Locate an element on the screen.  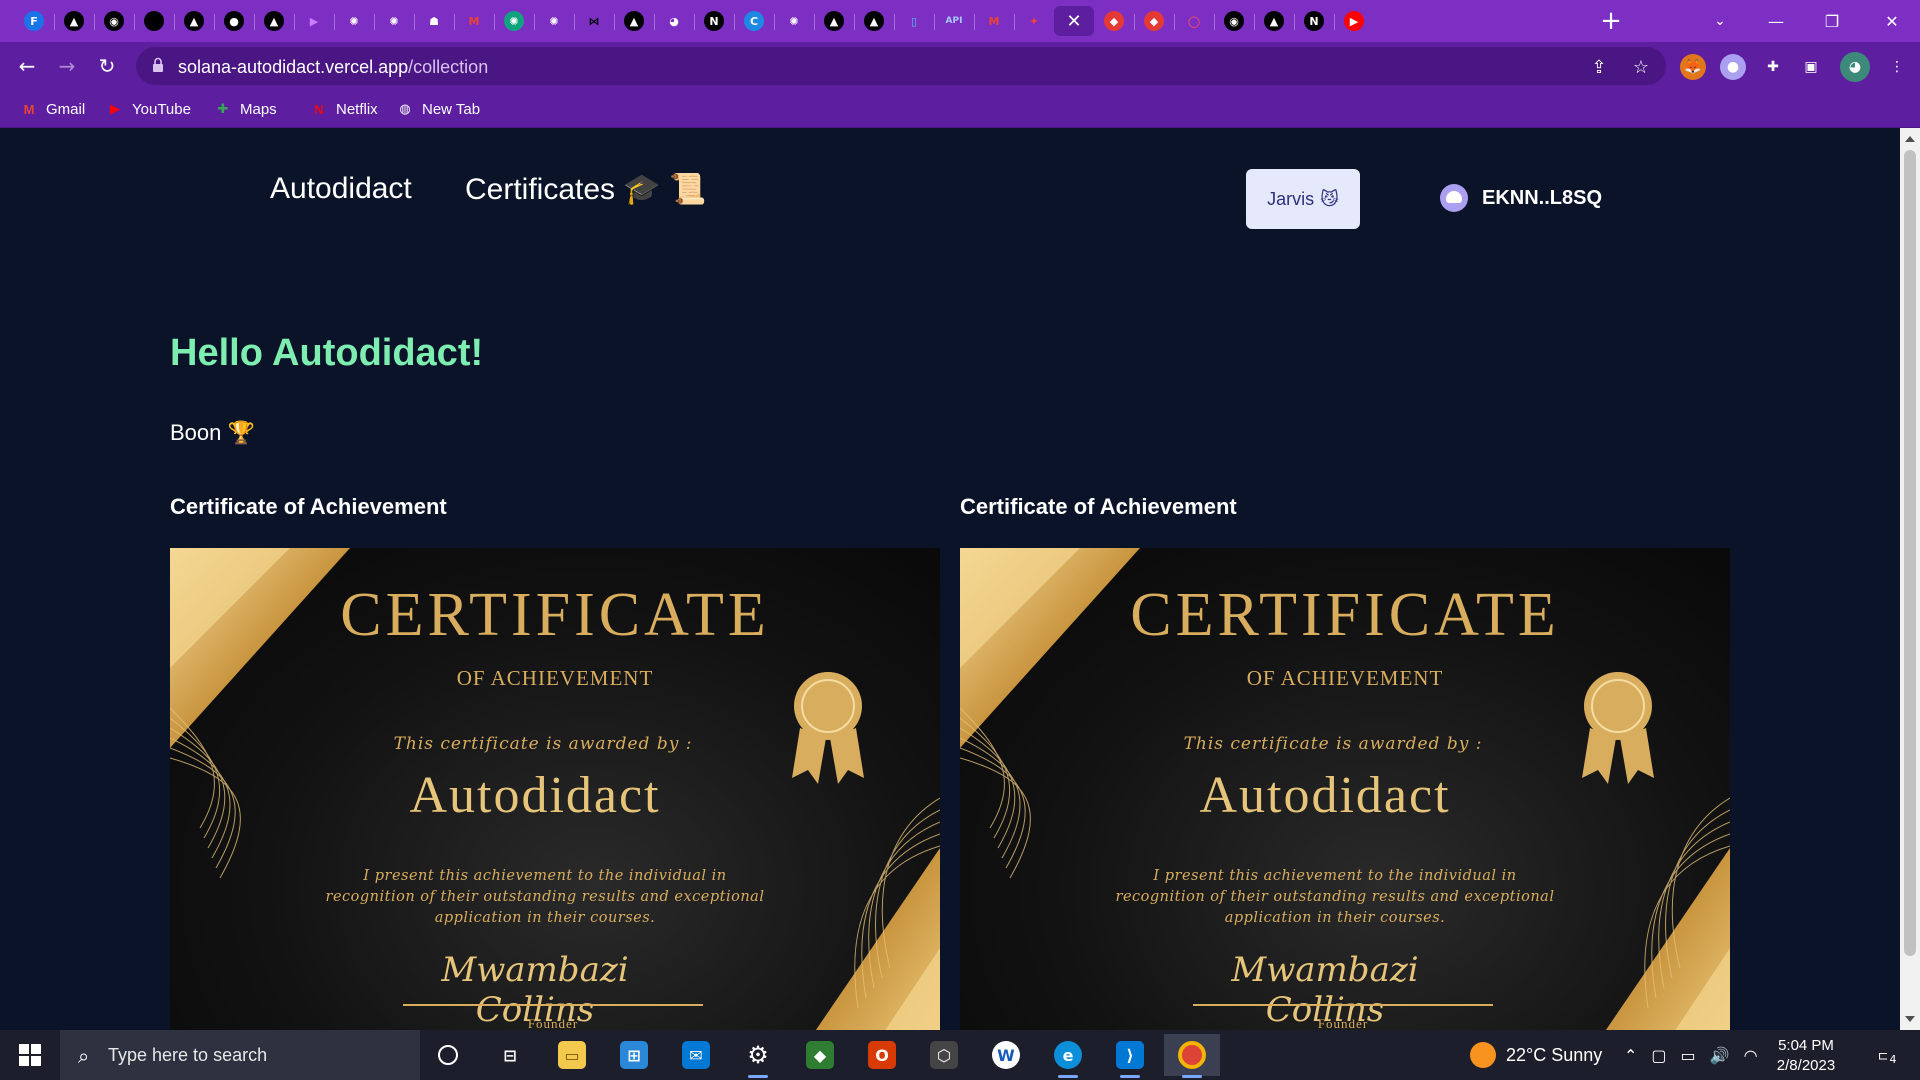
notification-center-icon: ▭ 4 is located at coordinates (1886, 1055).